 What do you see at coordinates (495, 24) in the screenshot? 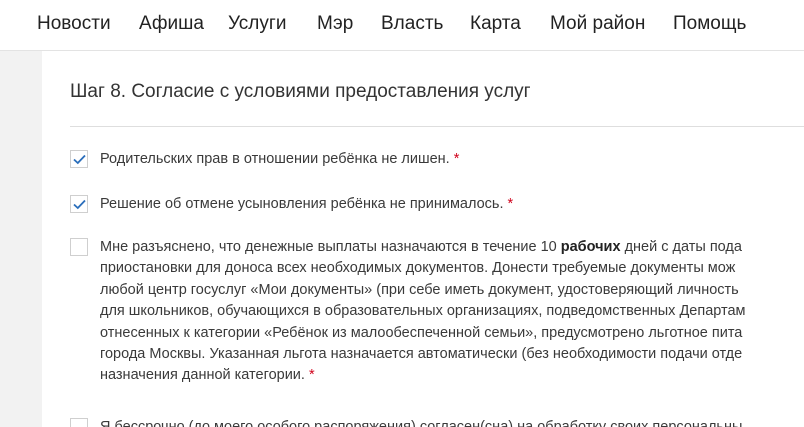
I see `nav-item-map: Карта` at bounding box center [495, 24].